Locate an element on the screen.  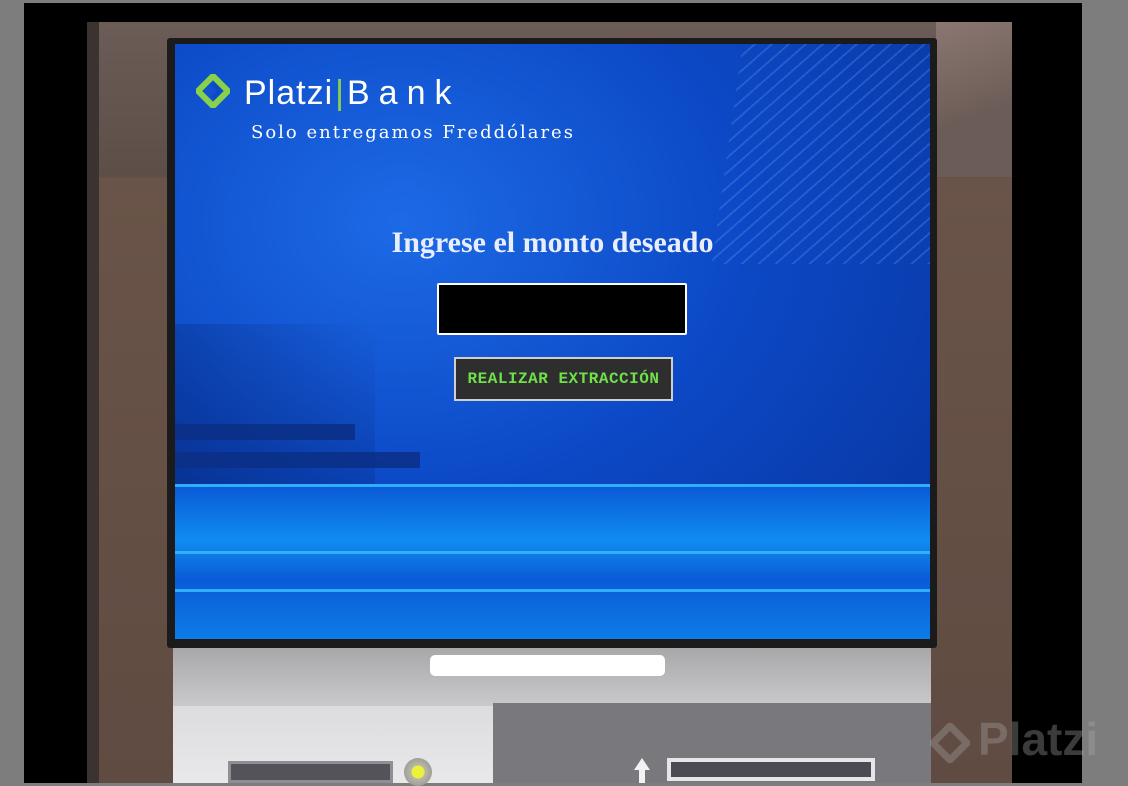
bank-name-left: Platzi is located at coordinates (289, 93).